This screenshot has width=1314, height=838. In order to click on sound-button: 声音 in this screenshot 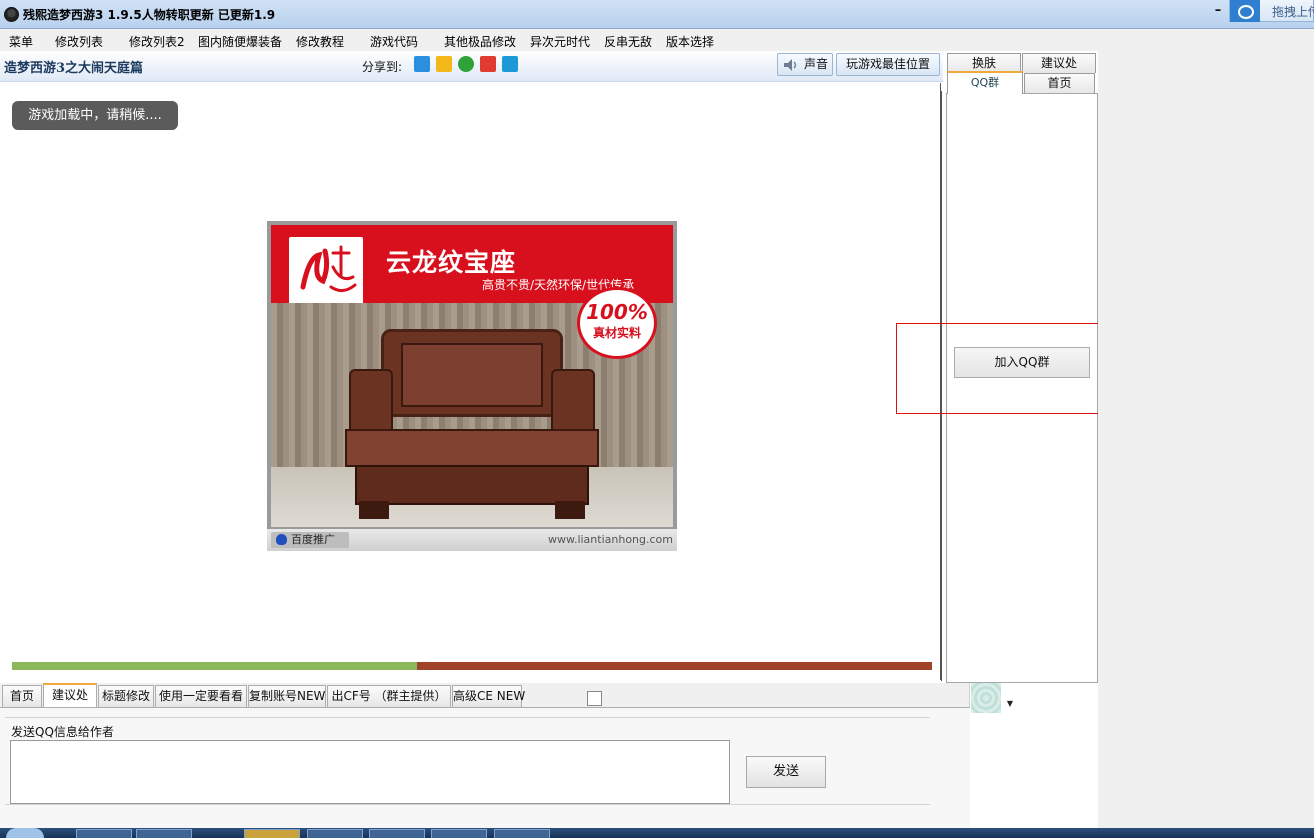, I will do `click(805, 64)`.